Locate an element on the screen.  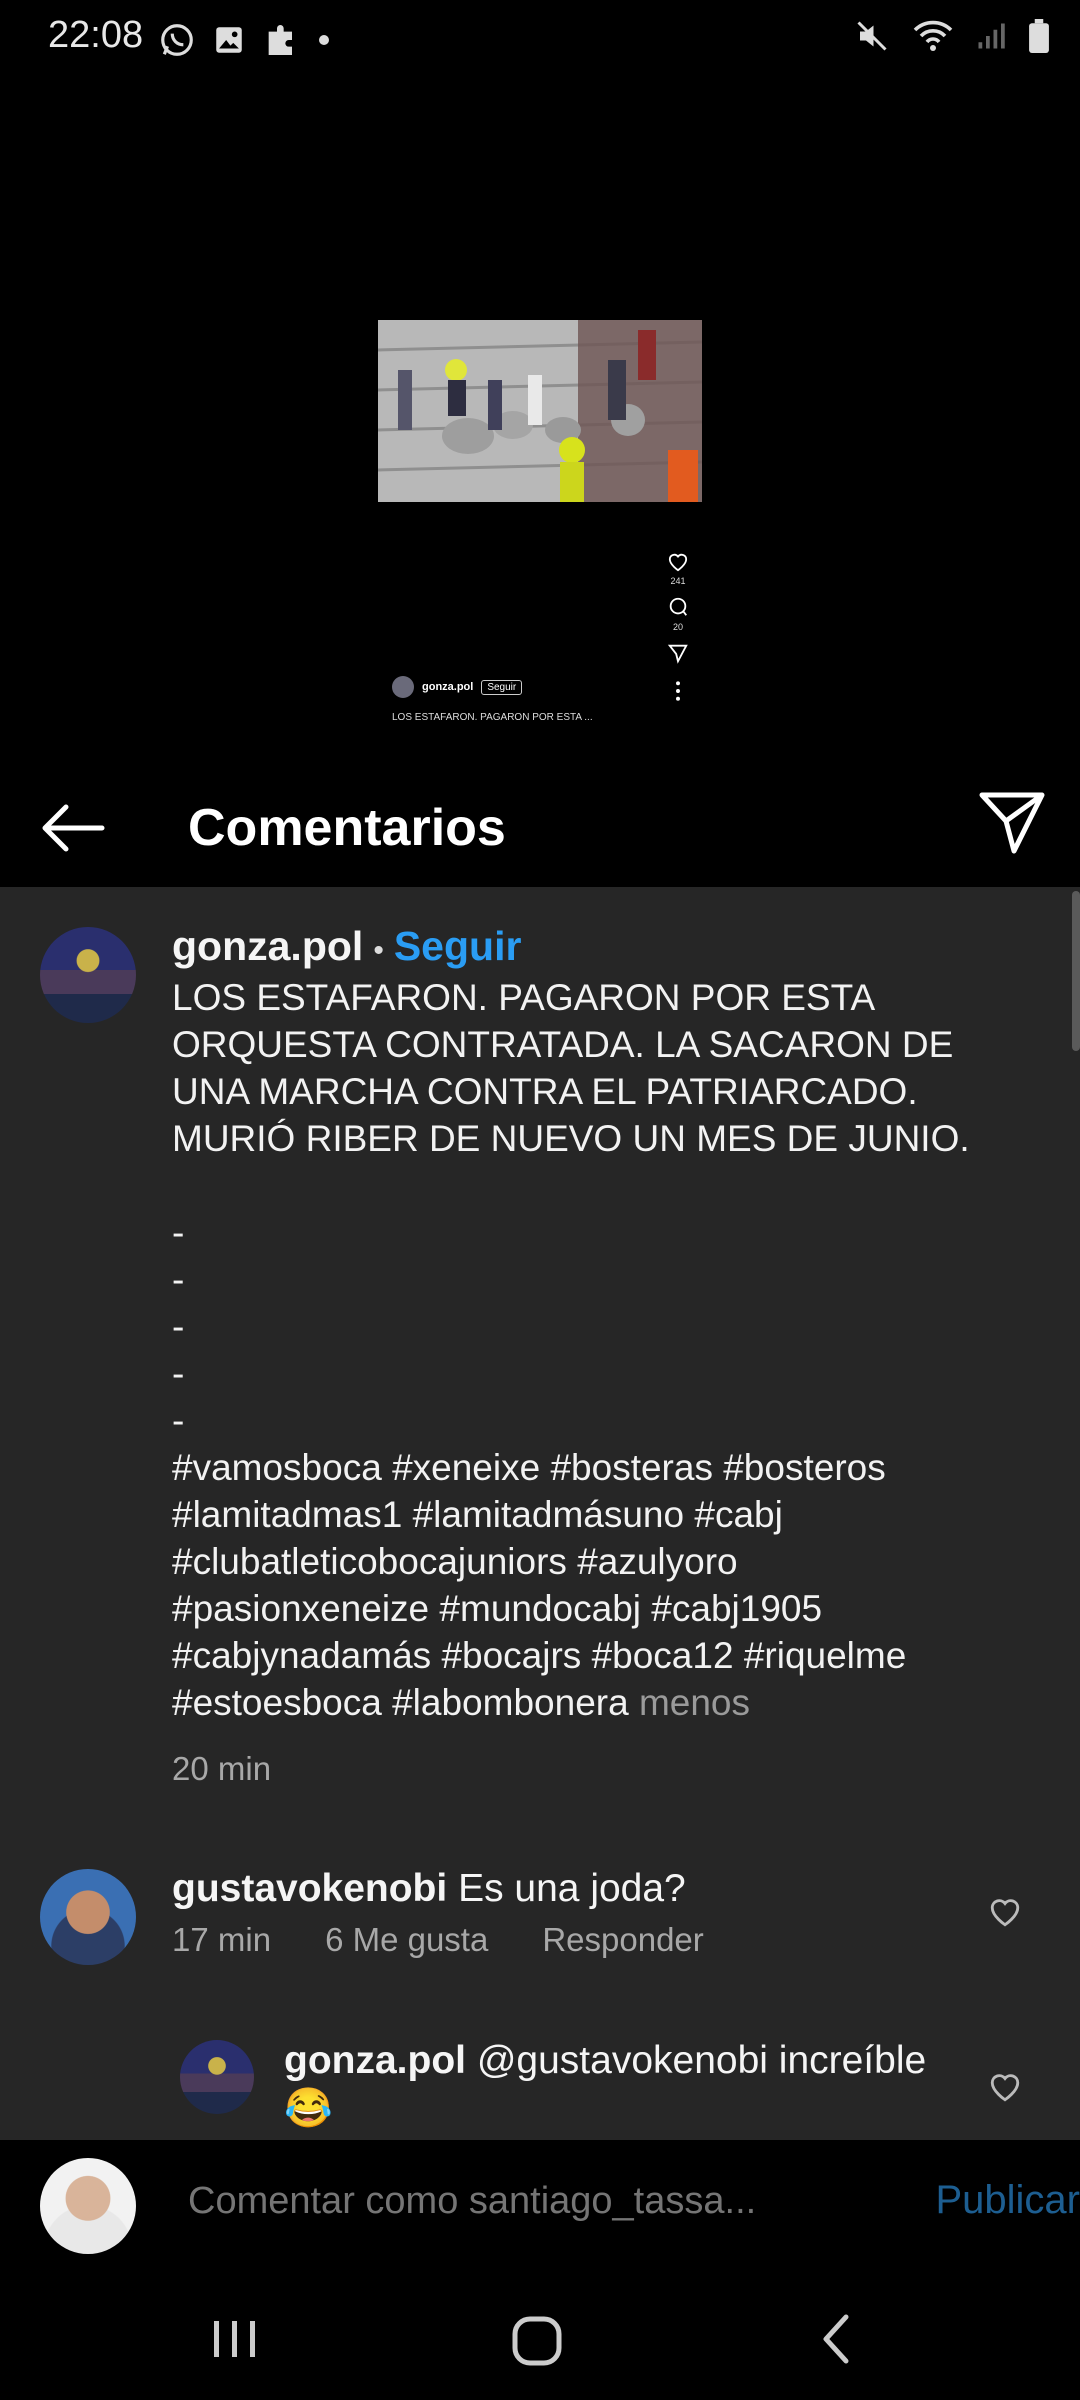
status-time: 22:08 is located at coordinates (96, 35).